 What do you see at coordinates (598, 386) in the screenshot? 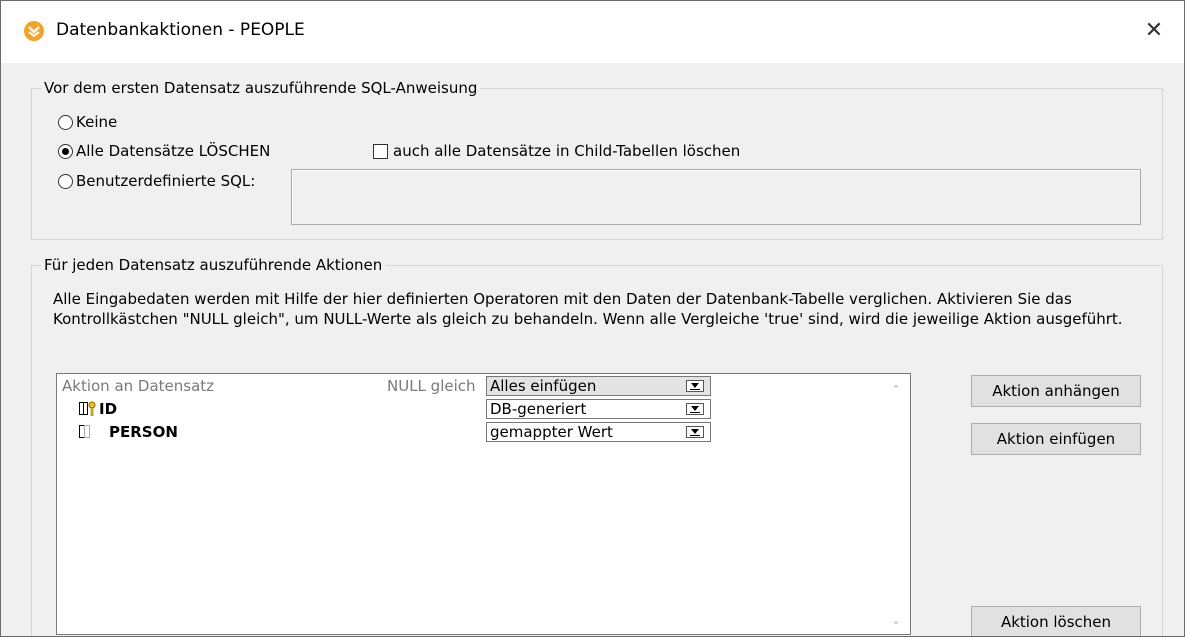
I see `action-type-select: Alles einfügen` at bounding box center [598, 386].